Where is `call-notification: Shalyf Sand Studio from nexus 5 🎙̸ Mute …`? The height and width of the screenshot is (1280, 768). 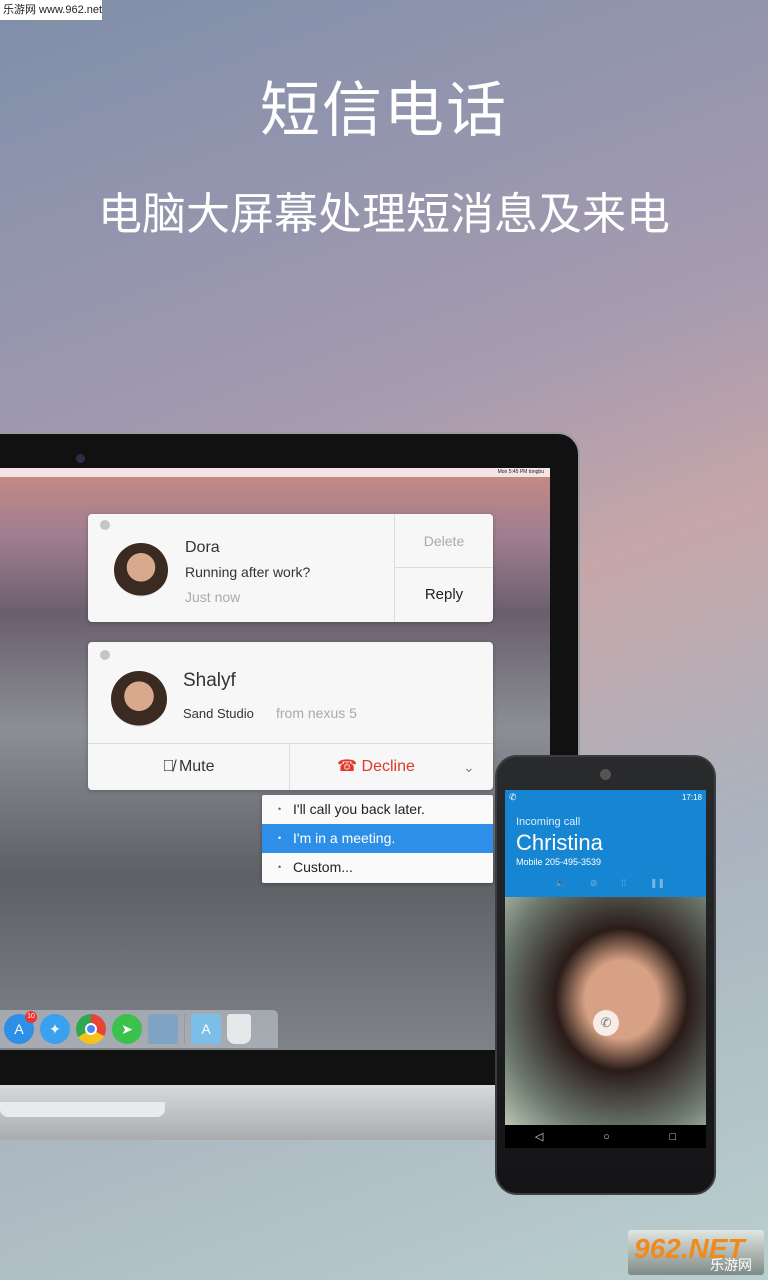
call-notification: Shalyf Sand Studio from nexus 5 🎙̸ Mute … is located at coordinates (290, 716).